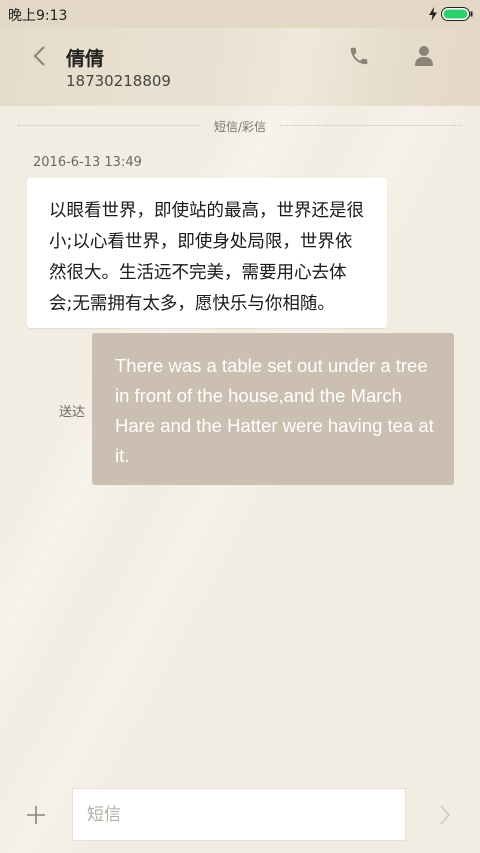  What do you see at coordinates (433, 14) in the screenshot?
I see `charging-icon` at bounding box center [433, 14].